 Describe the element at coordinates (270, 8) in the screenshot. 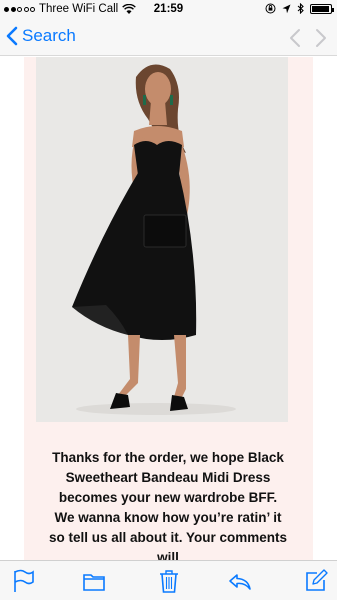

I see `orientation-lock-icon` at that location.